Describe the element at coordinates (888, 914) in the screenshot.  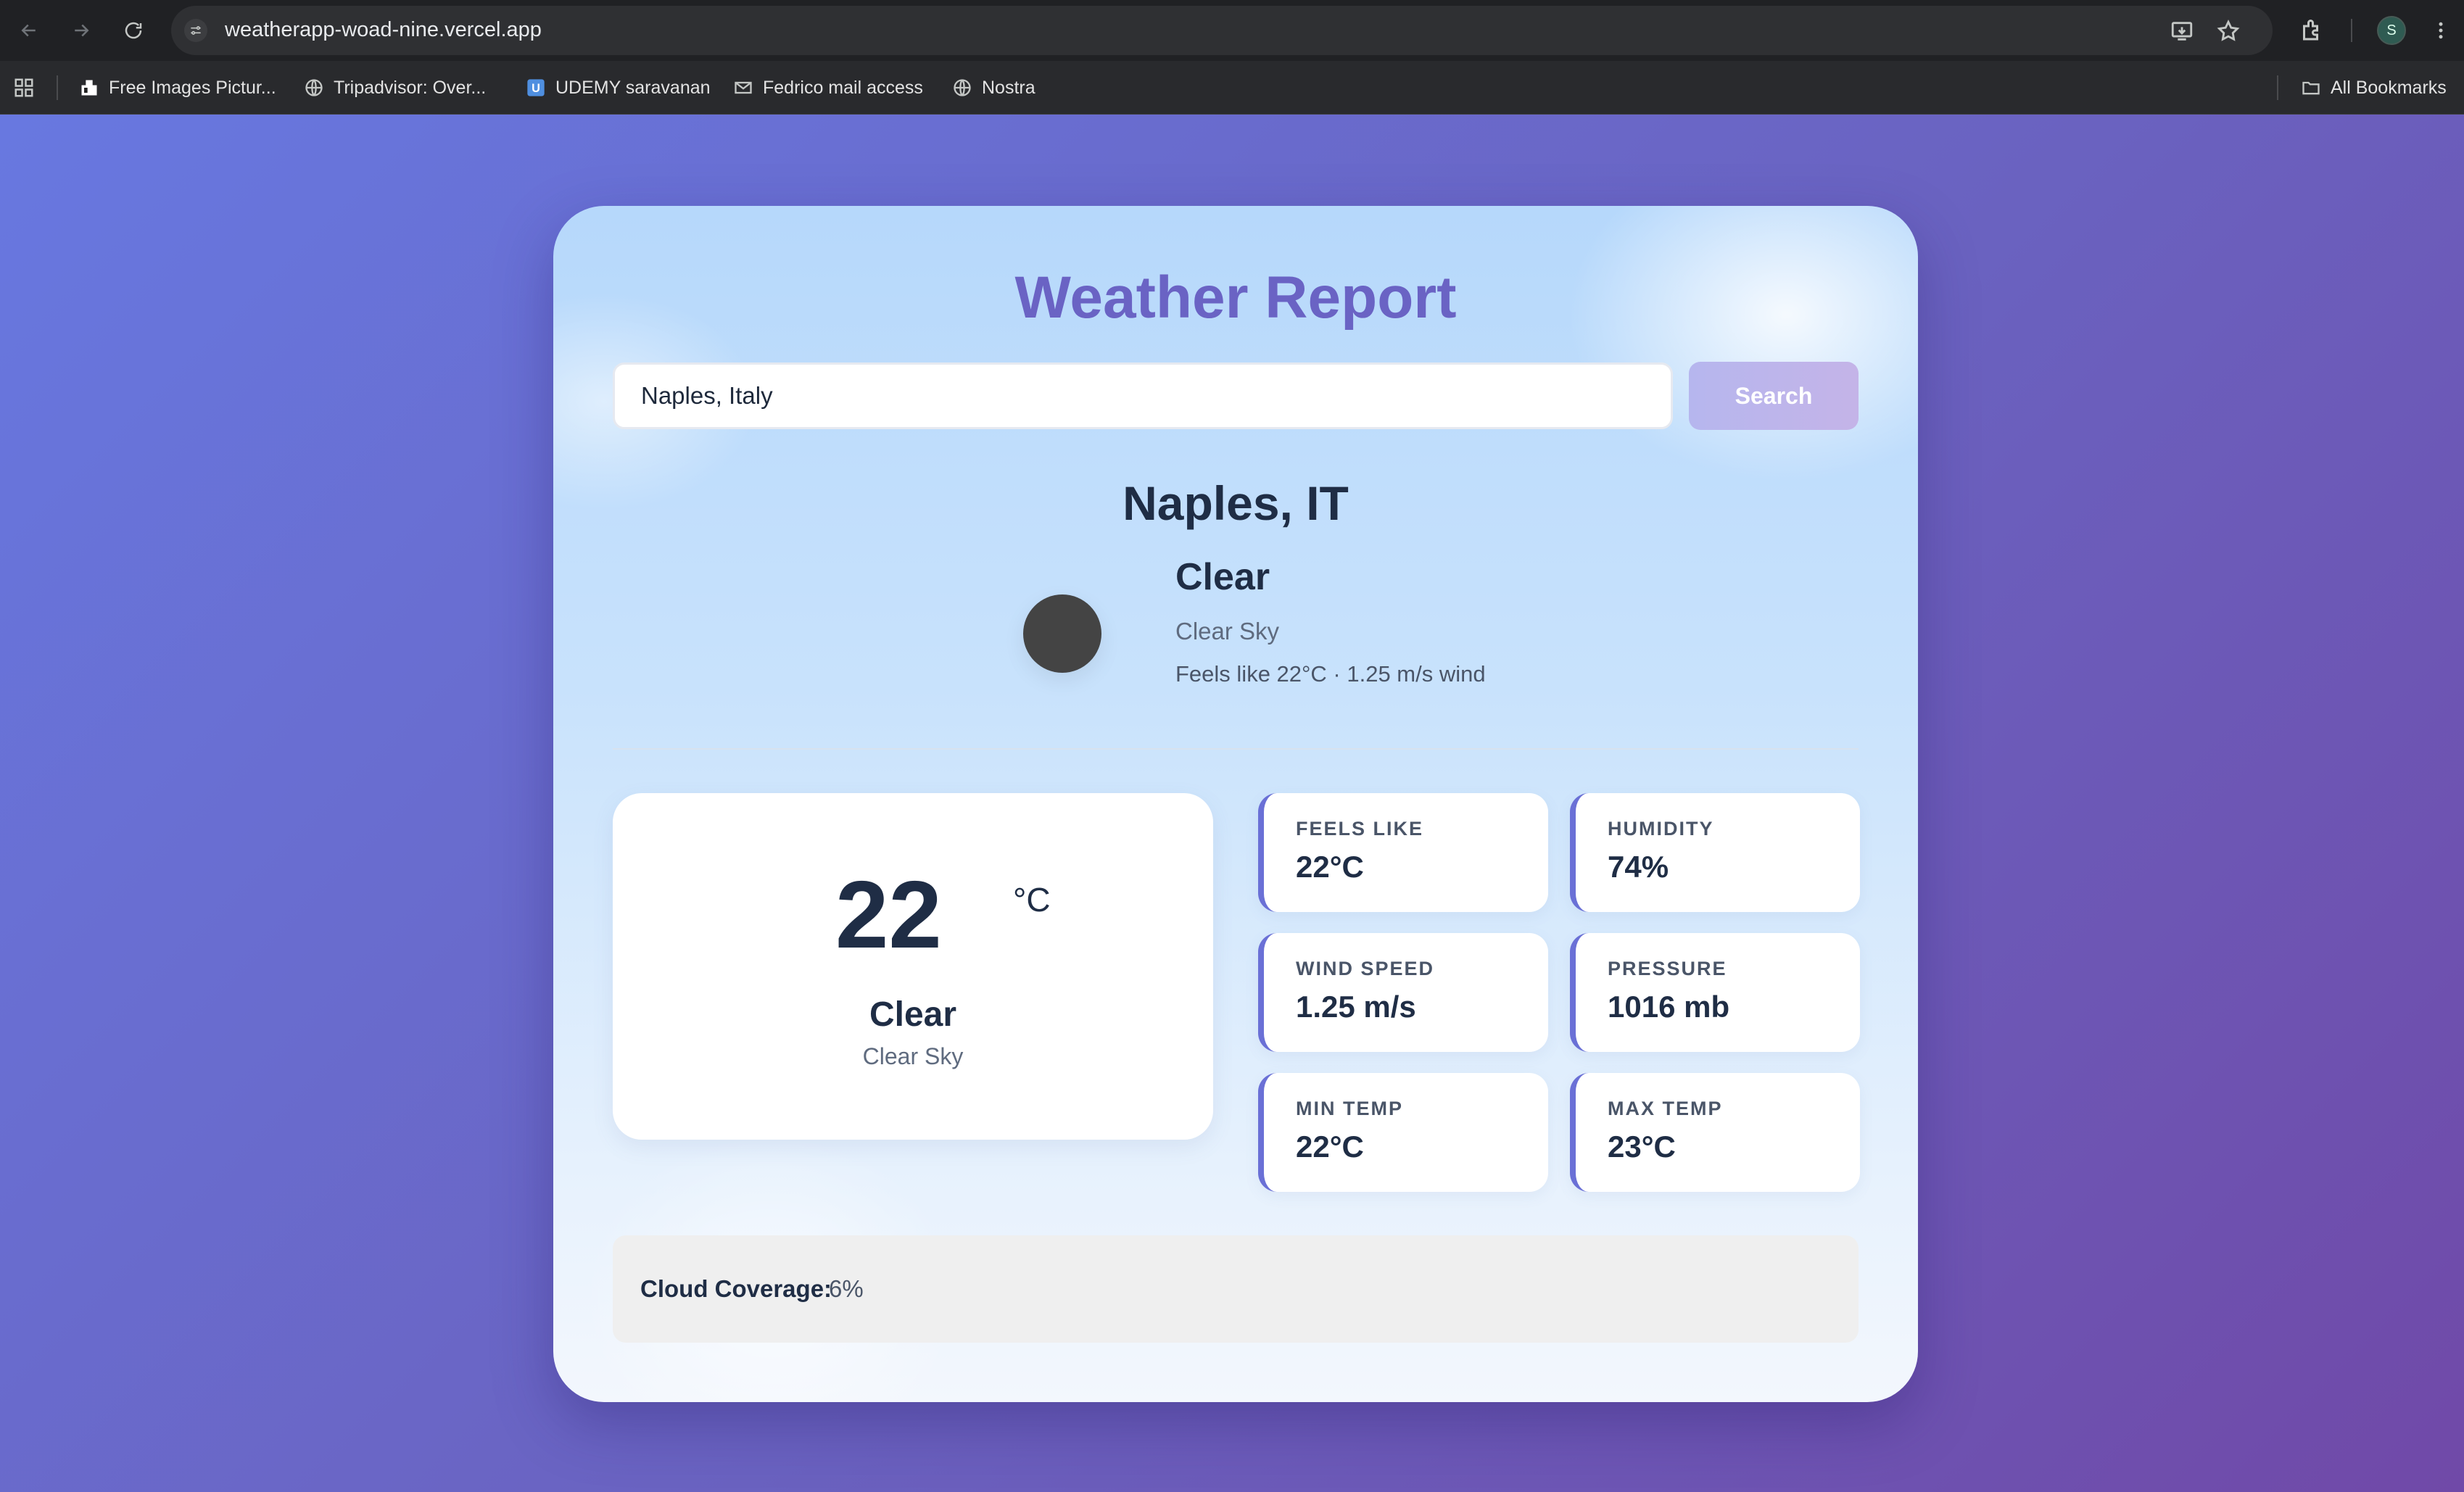
I see `temperature-value: 22` at that location.